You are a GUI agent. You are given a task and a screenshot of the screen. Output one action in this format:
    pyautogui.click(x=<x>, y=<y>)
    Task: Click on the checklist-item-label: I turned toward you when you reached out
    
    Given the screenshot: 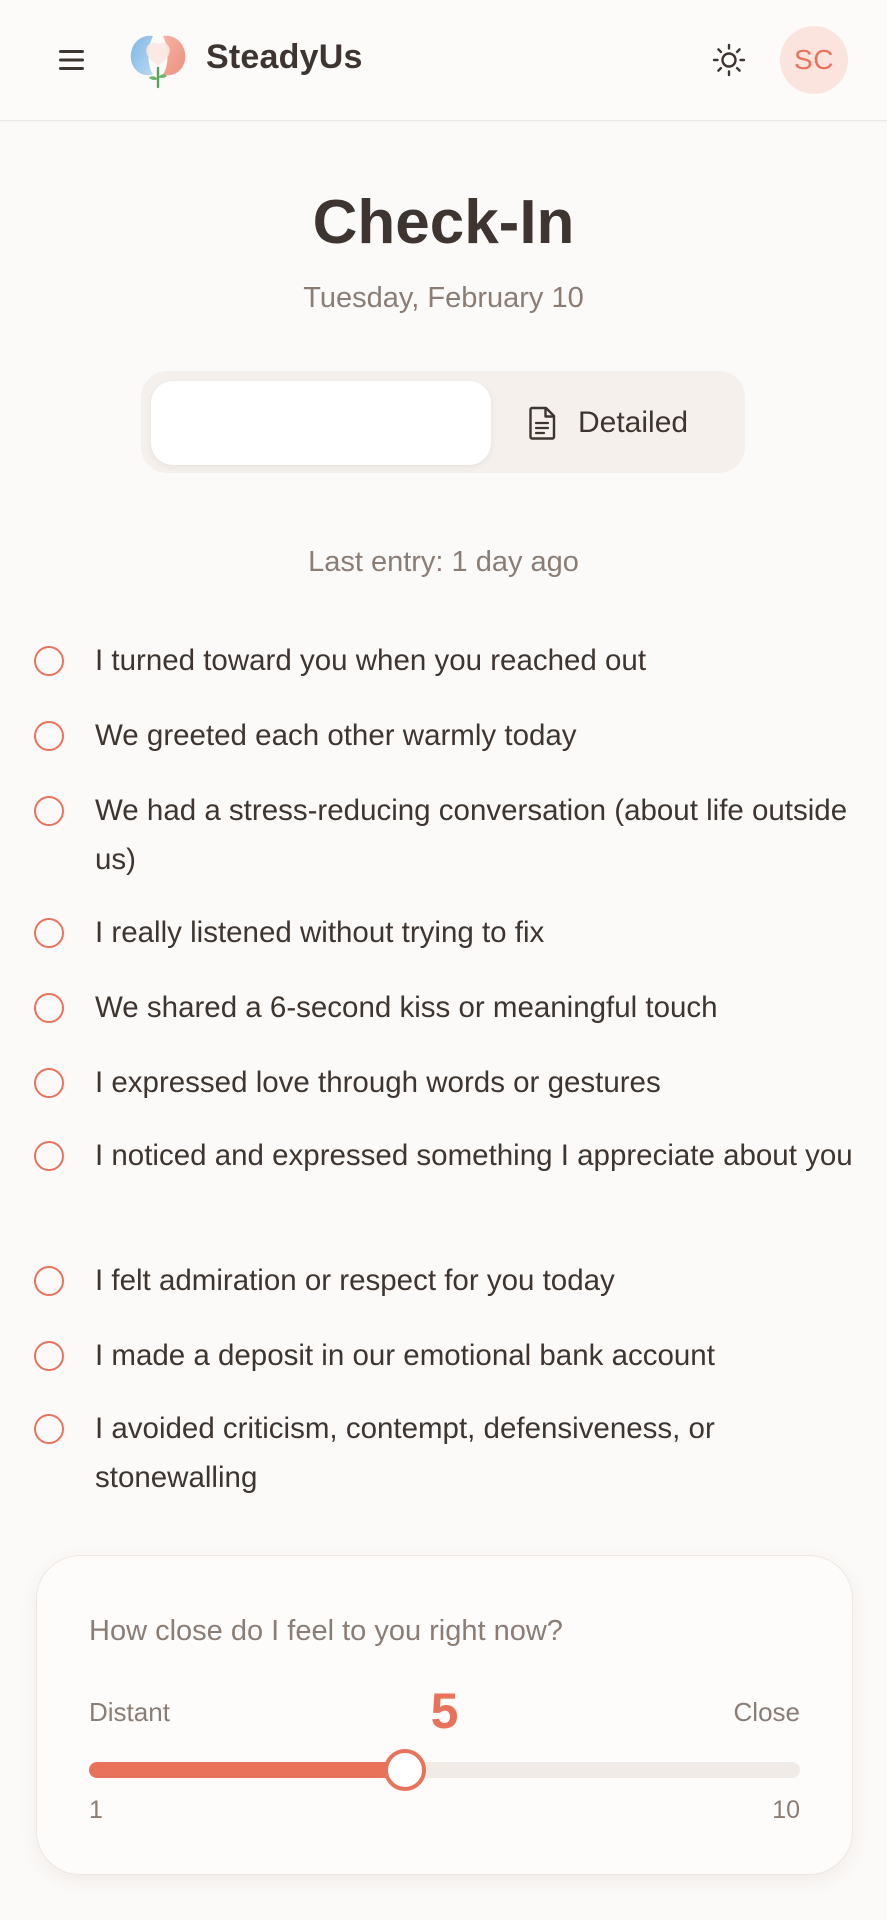 What is the action you would take?
    pyautogui.click(x=371, y=660)
    